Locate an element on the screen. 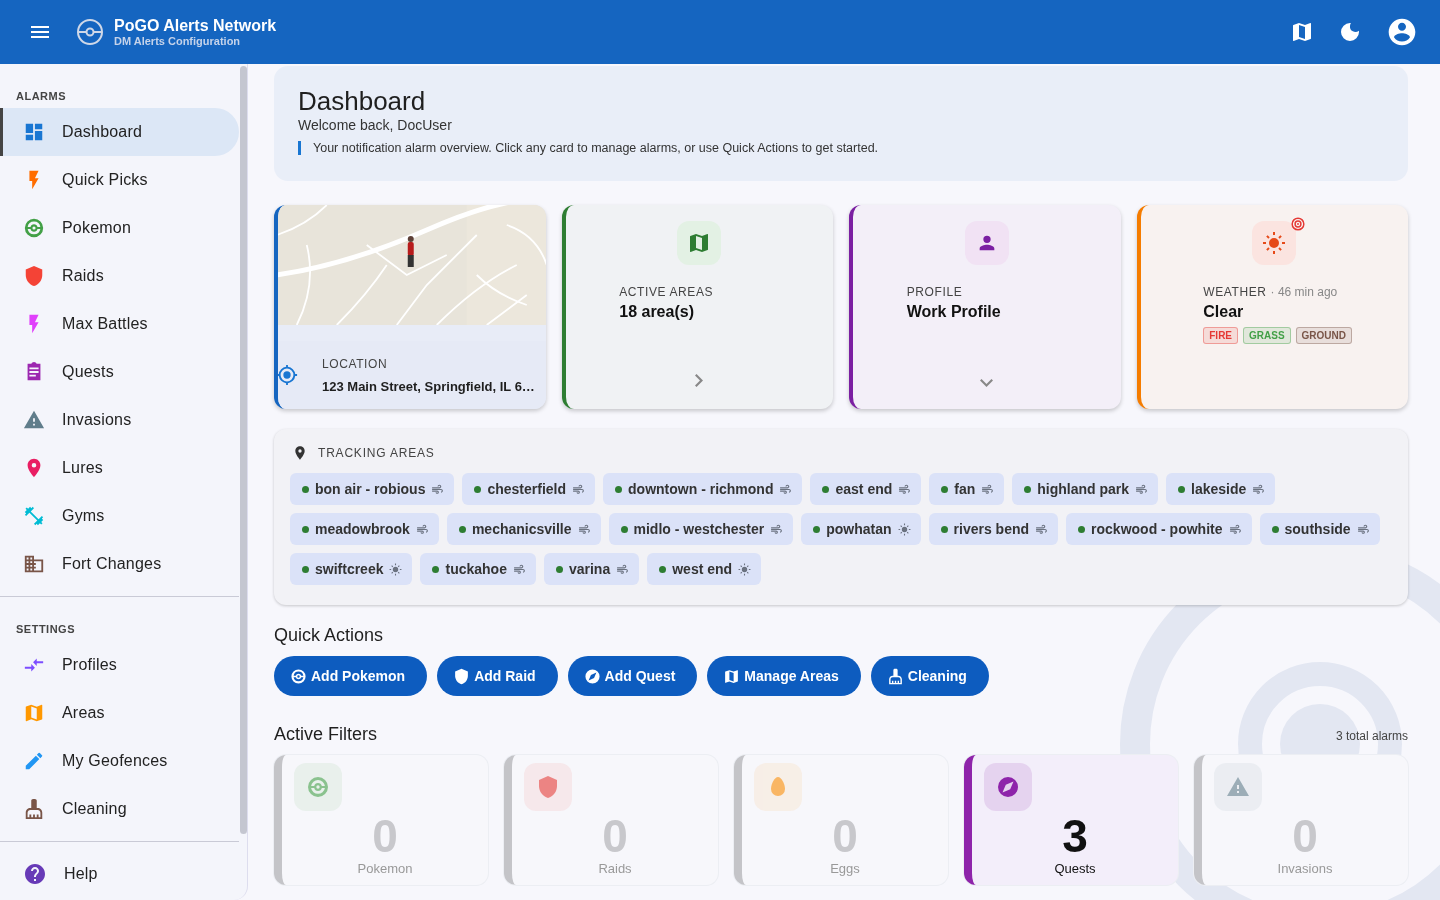 The height and width of the screenshot is (900, 1440). action-button: Manage Areas is located at coordinates (784, 676).